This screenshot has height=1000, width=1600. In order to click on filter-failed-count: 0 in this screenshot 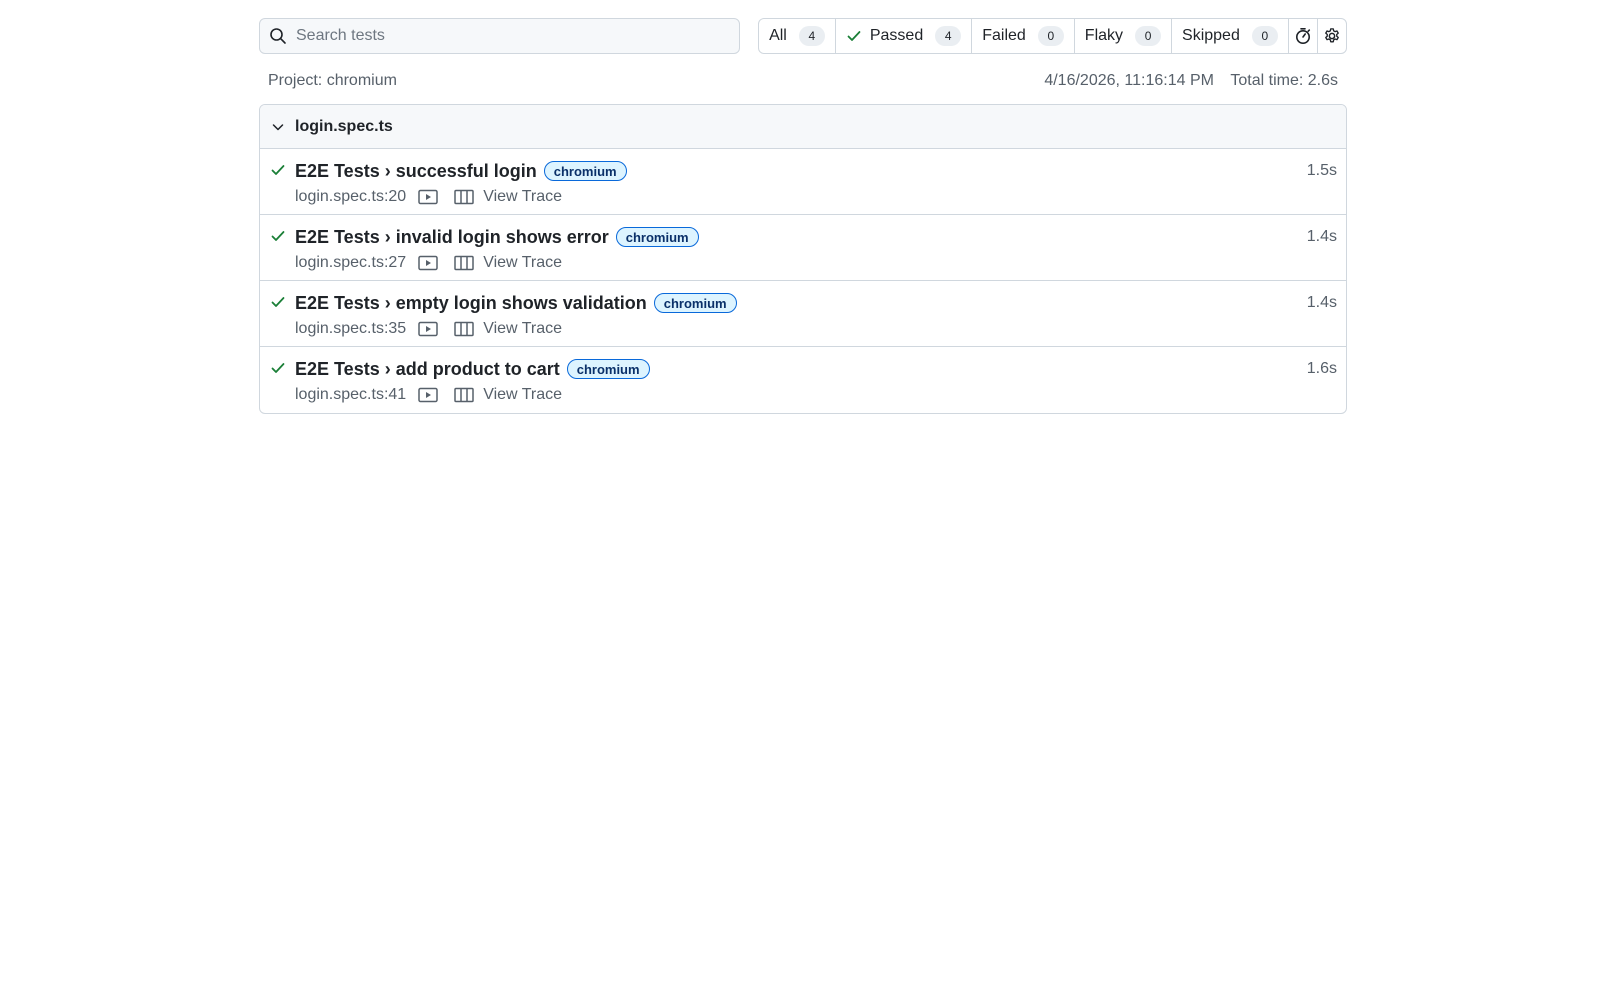, I will do `click(1050, 36)`.